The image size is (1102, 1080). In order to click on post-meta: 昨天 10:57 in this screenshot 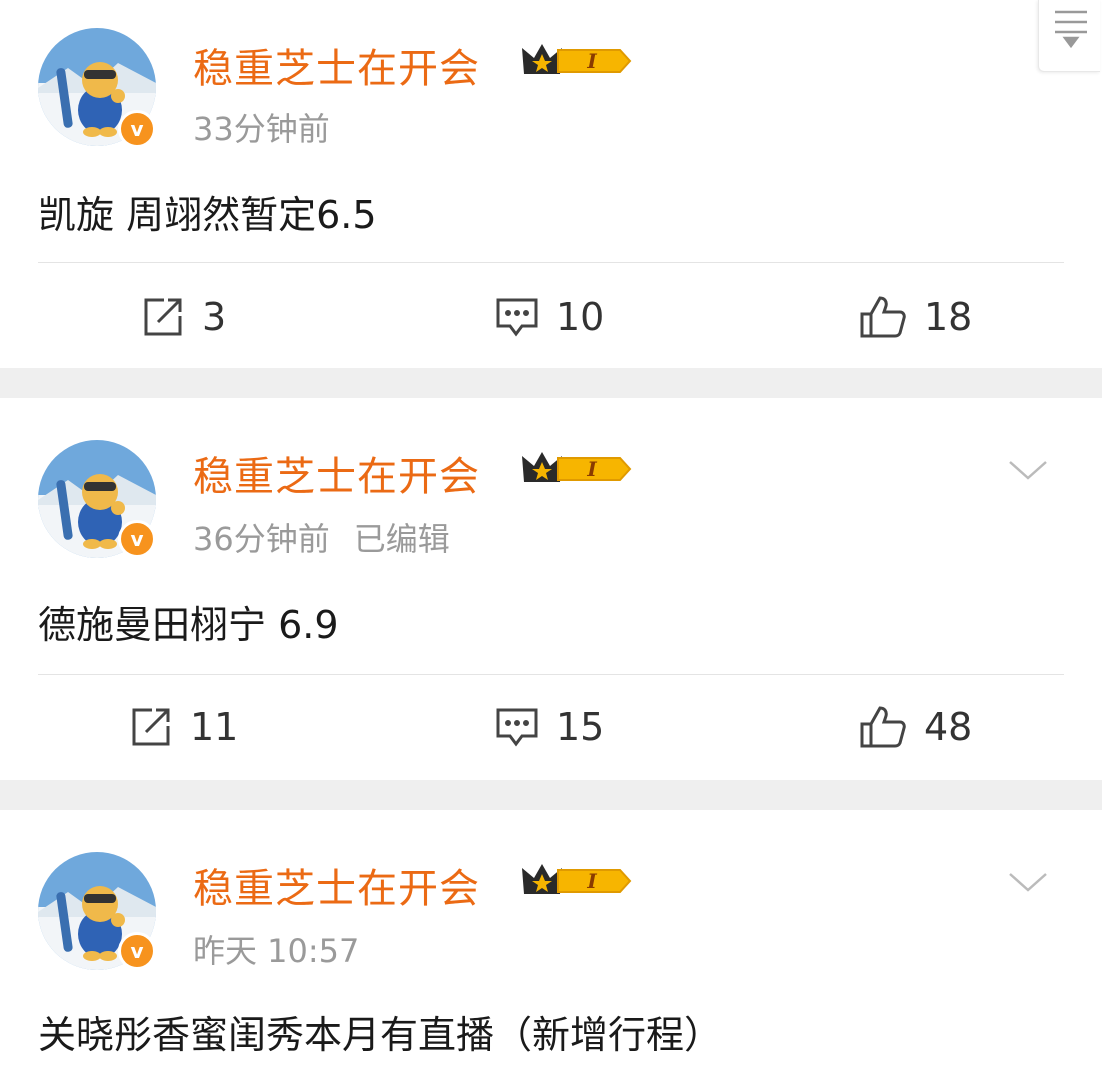, I will do `click(276, 949)`.